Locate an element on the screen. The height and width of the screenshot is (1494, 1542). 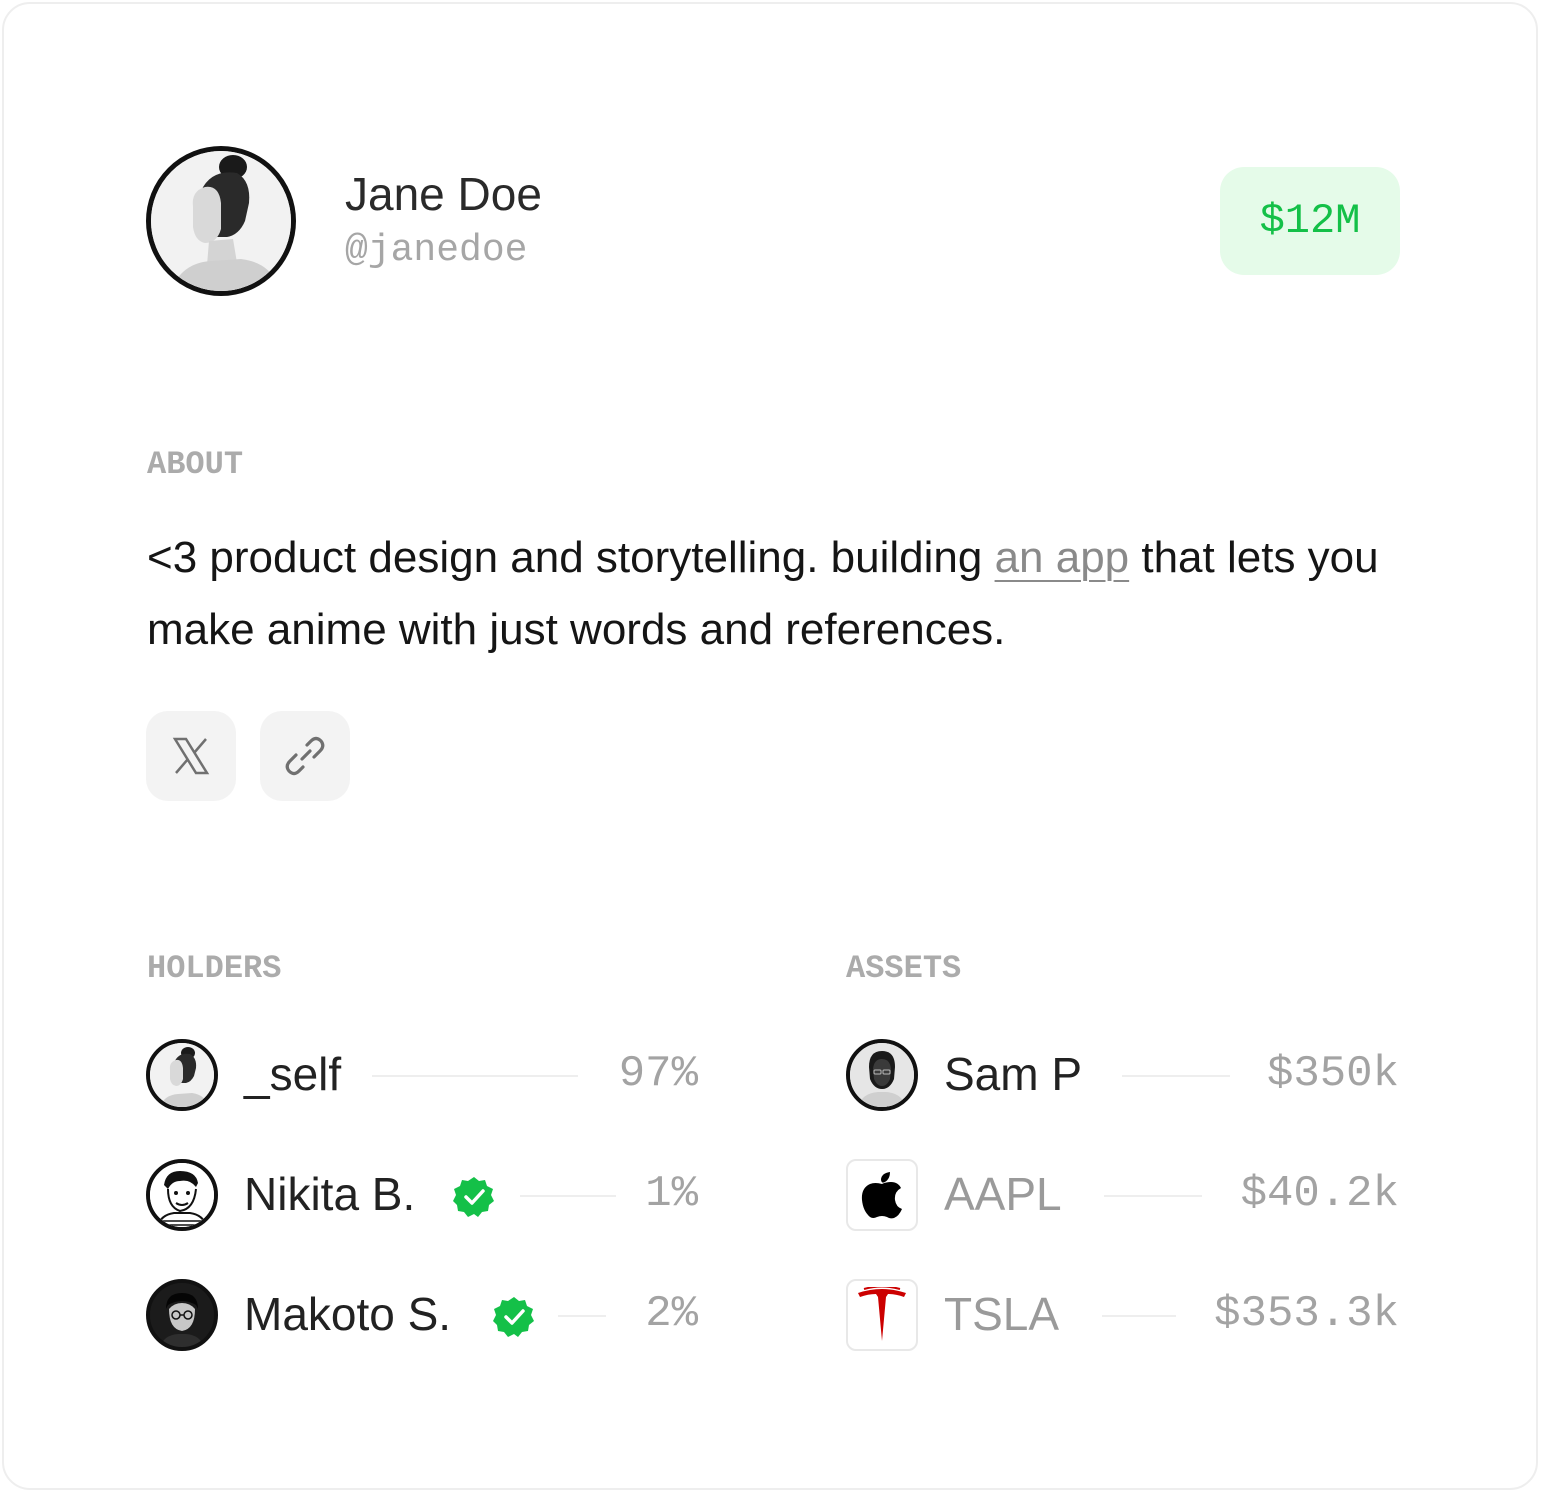
website-link-button is located at coordinates (305, 756).